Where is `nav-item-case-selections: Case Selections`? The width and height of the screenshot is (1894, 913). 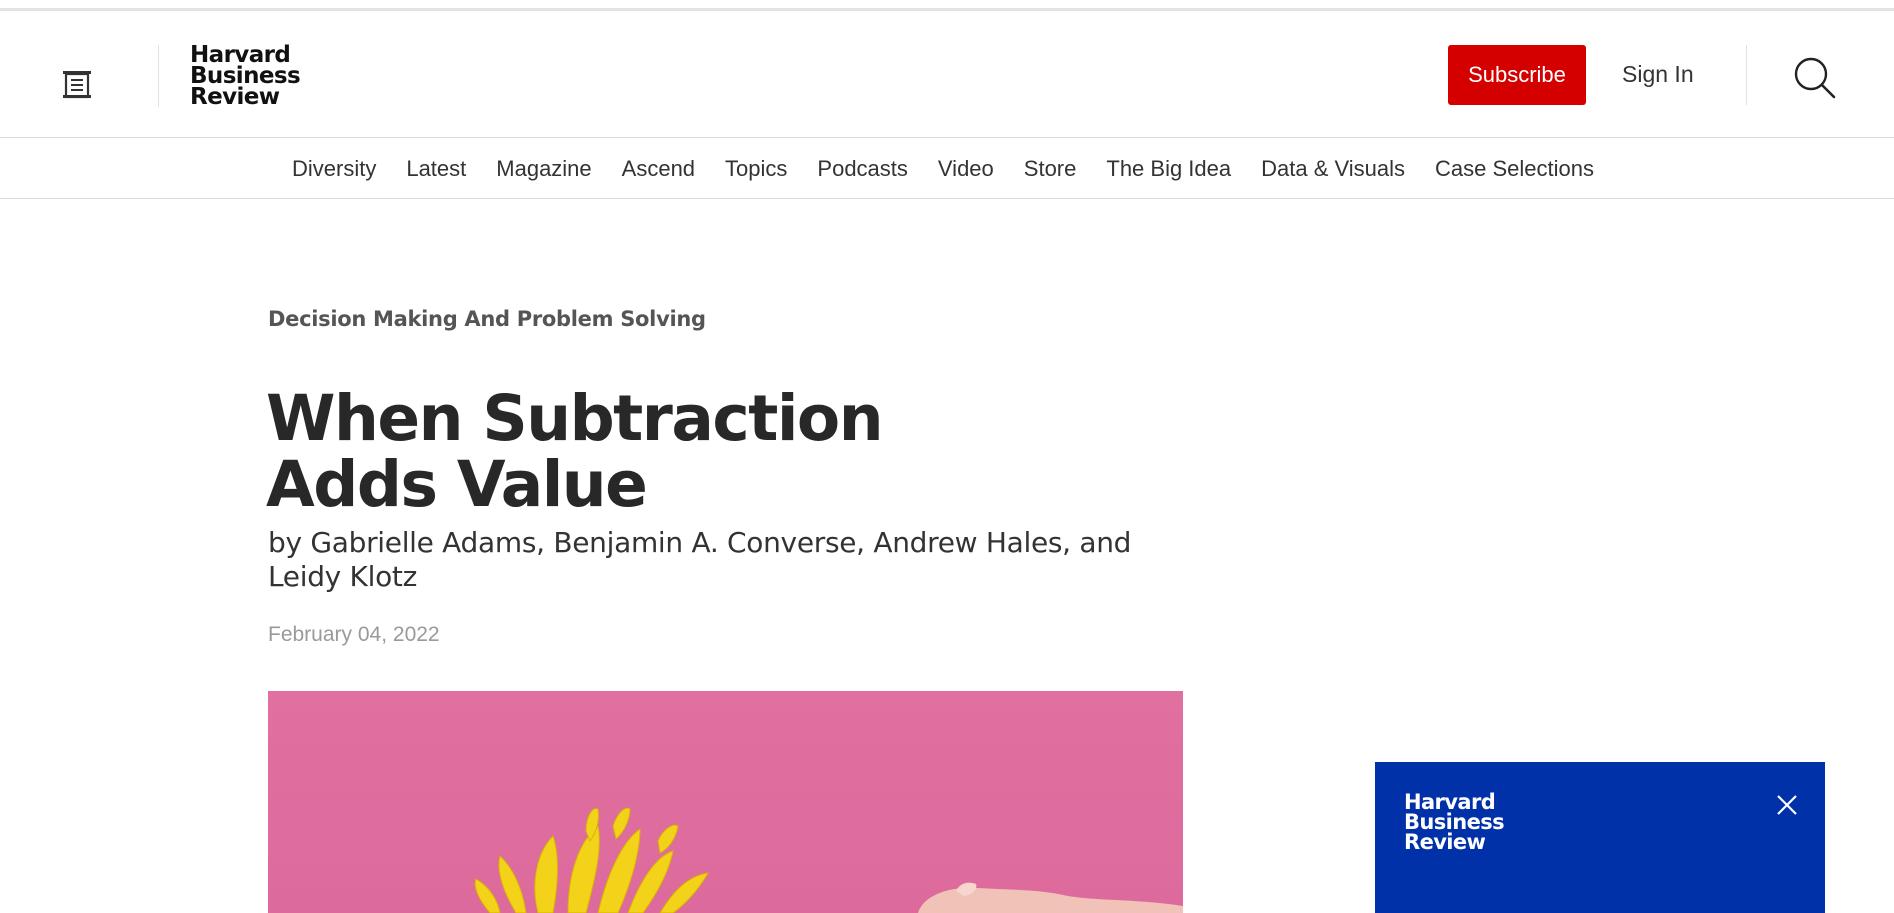
nav-item-case-selections: Case Selections is located at coordinates (1514, 169).